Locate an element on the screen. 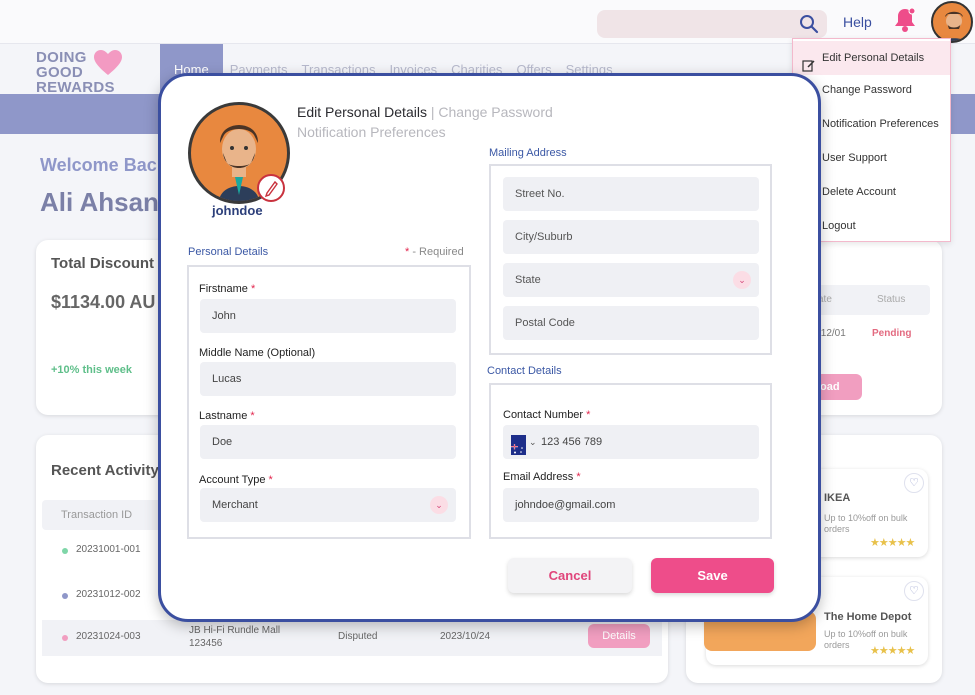 This screenshot has width=975, height=695. mailing-address-label: Mailing Address is located at coordinates (528, 153).